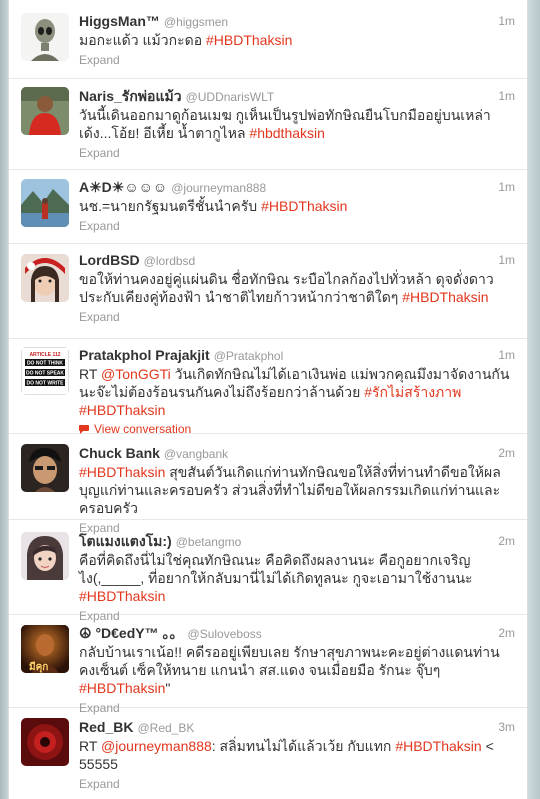 The width and height of the screenshot is (540, 799). What do you see at coordinates (534, 399) in the screenshot?
I see `page-background-right` at bounding box center [534, 399].